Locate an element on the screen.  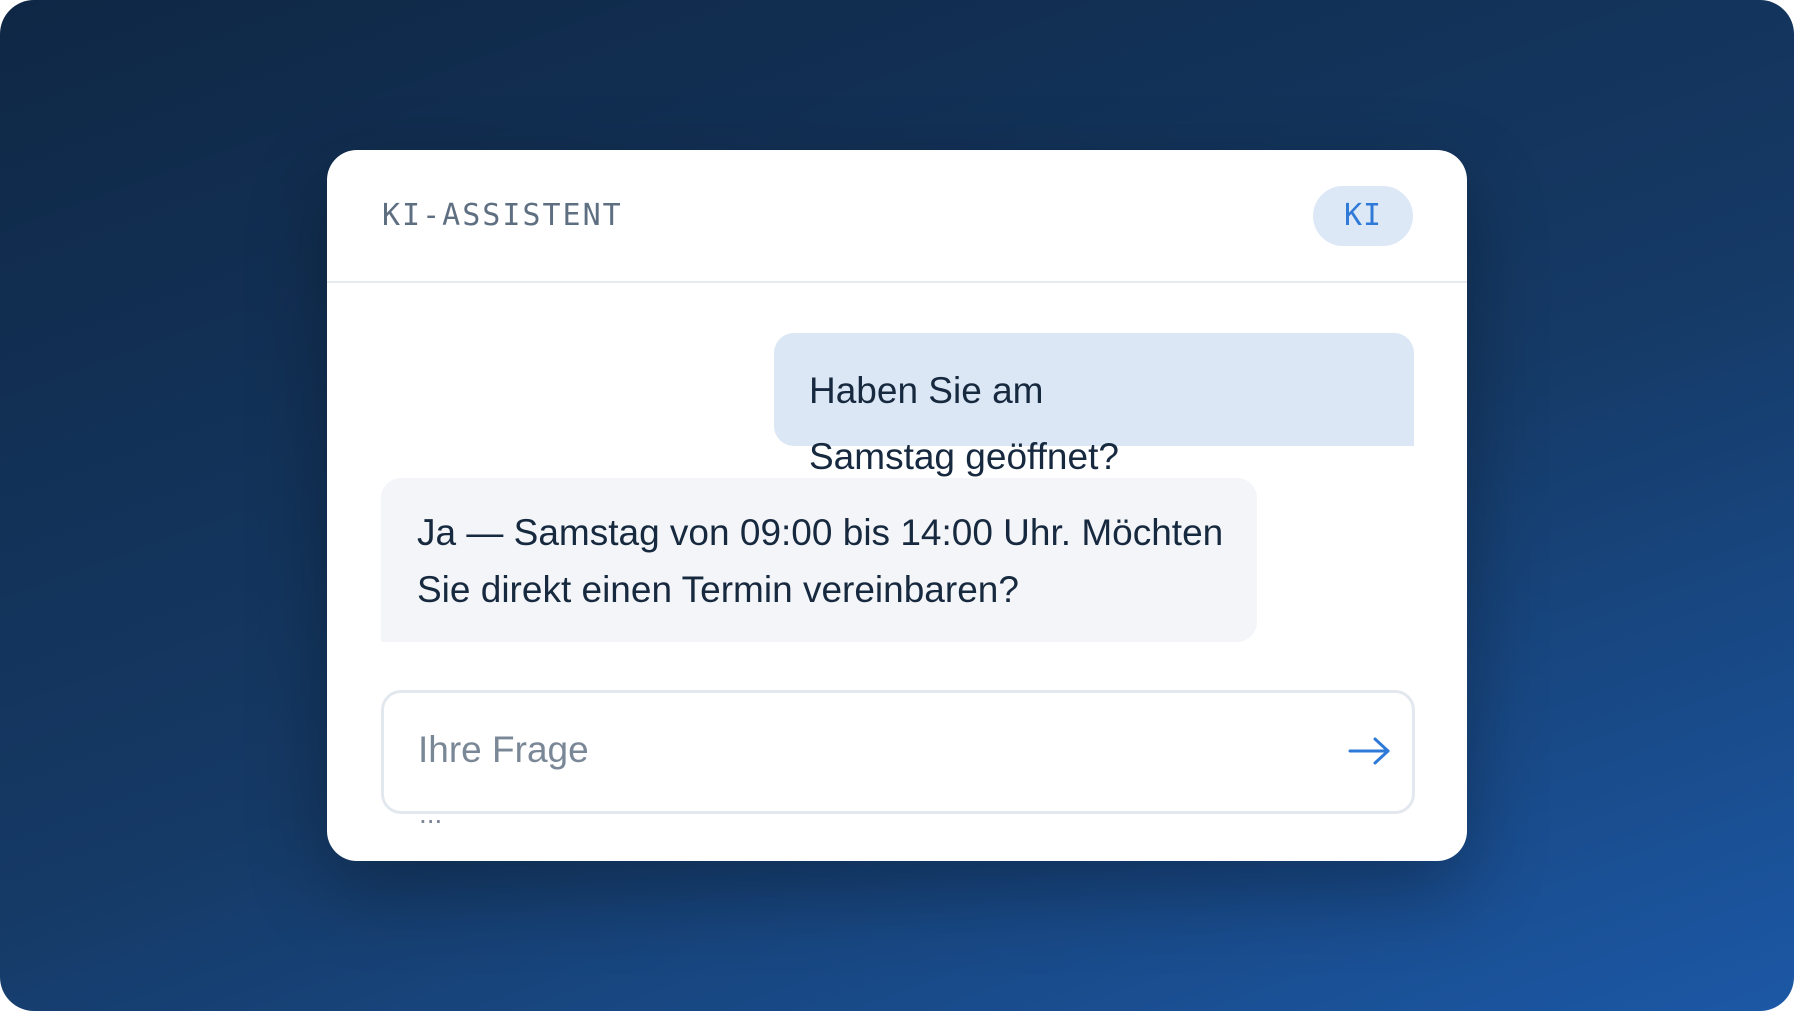
user-message-text: Haben Sie am Samstag geöffnet? is located at coordinates (964, 423).